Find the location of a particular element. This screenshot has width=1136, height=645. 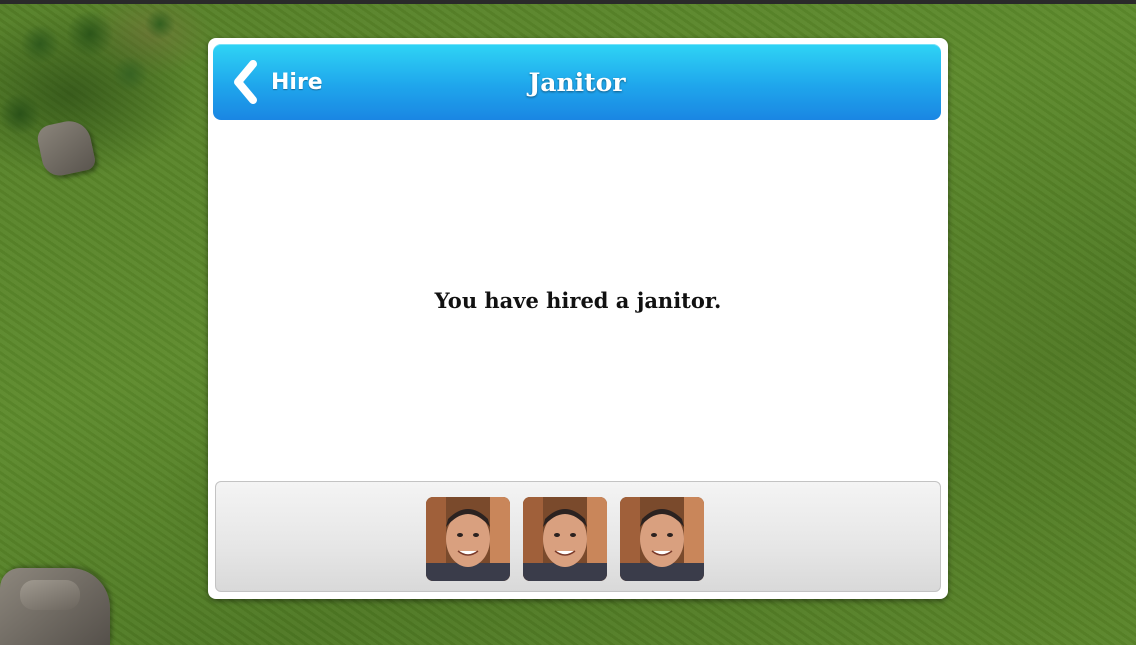

map-foliage is located at coordinates (100, 84).